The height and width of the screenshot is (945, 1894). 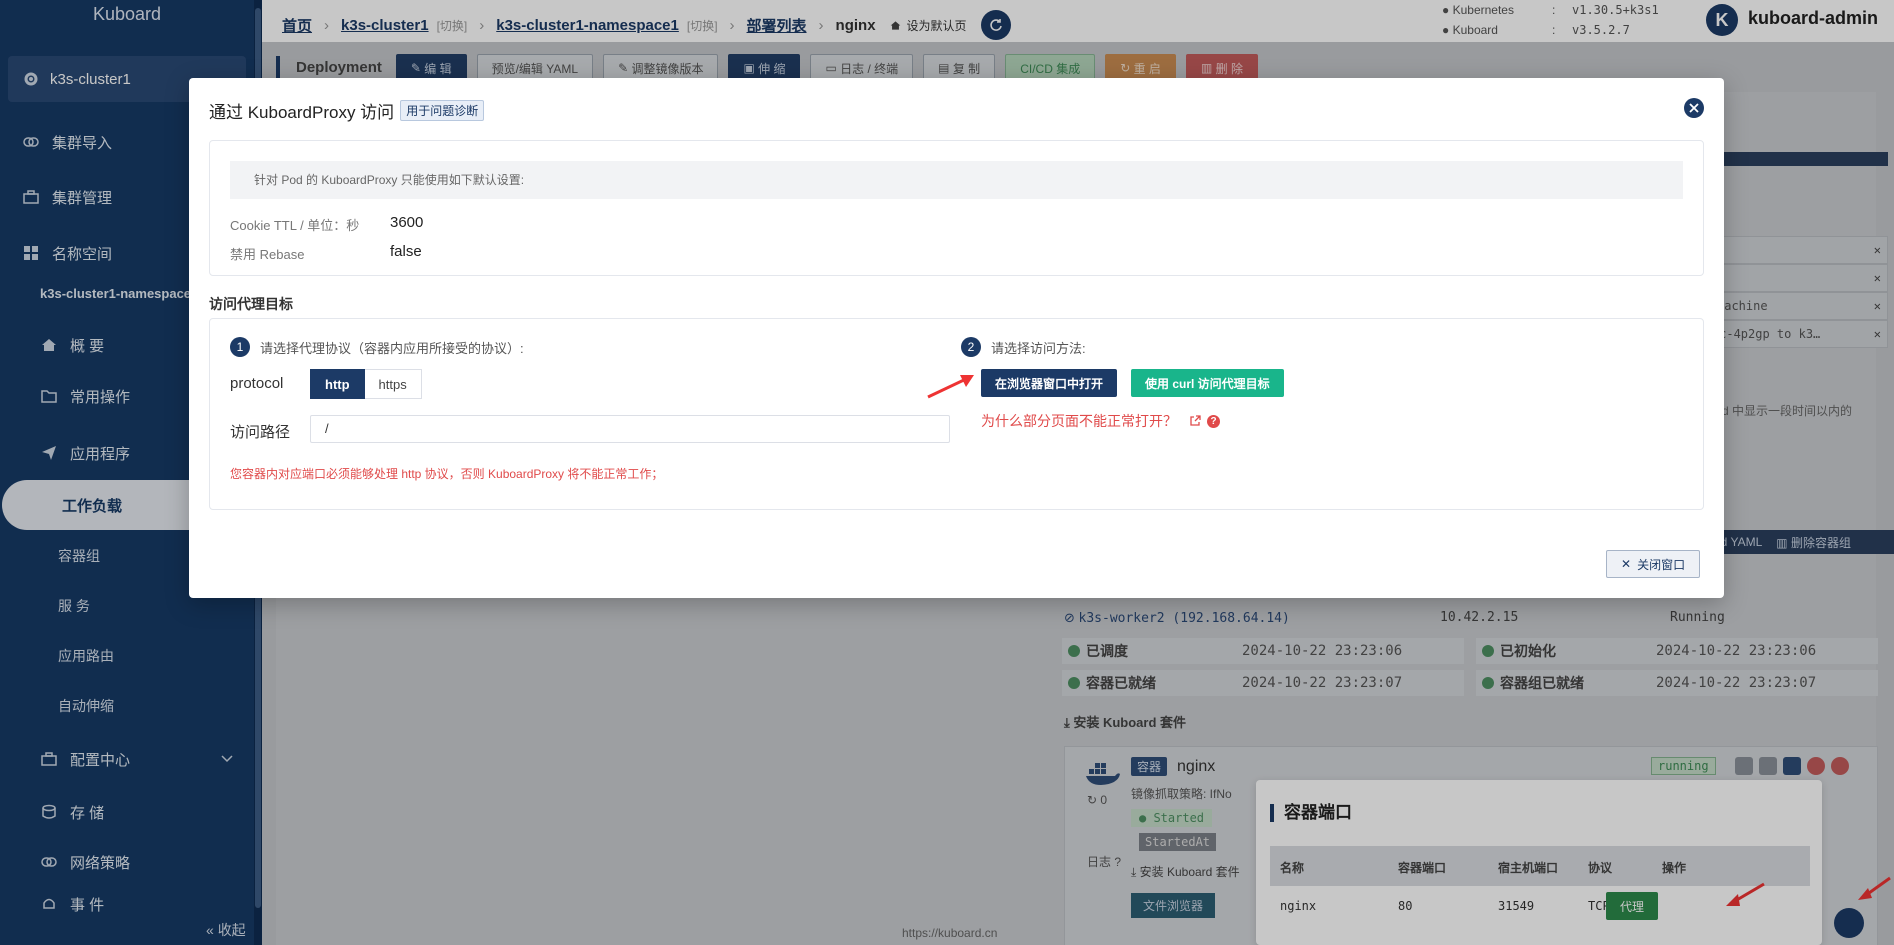 I want to click on step-2-text: 请选择访问方法:, so click(x=1038, y=348).